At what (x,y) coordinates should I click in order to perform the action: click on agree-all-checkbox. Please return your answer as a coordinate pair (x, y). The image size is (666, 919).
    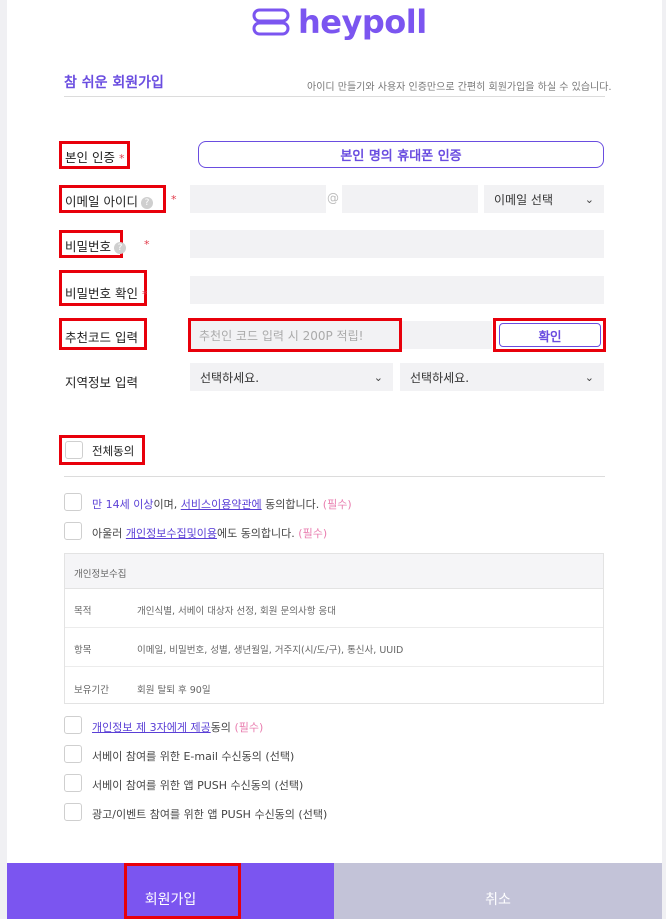
    Looking at the image, I should click on (74, 450).